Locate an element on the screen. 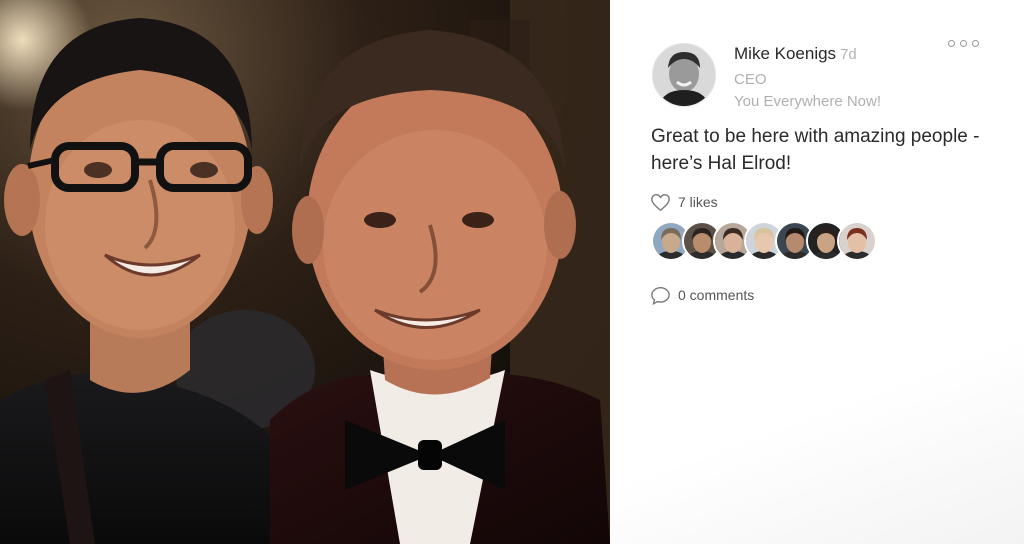  likers-list is located at coordinates (764, 241).